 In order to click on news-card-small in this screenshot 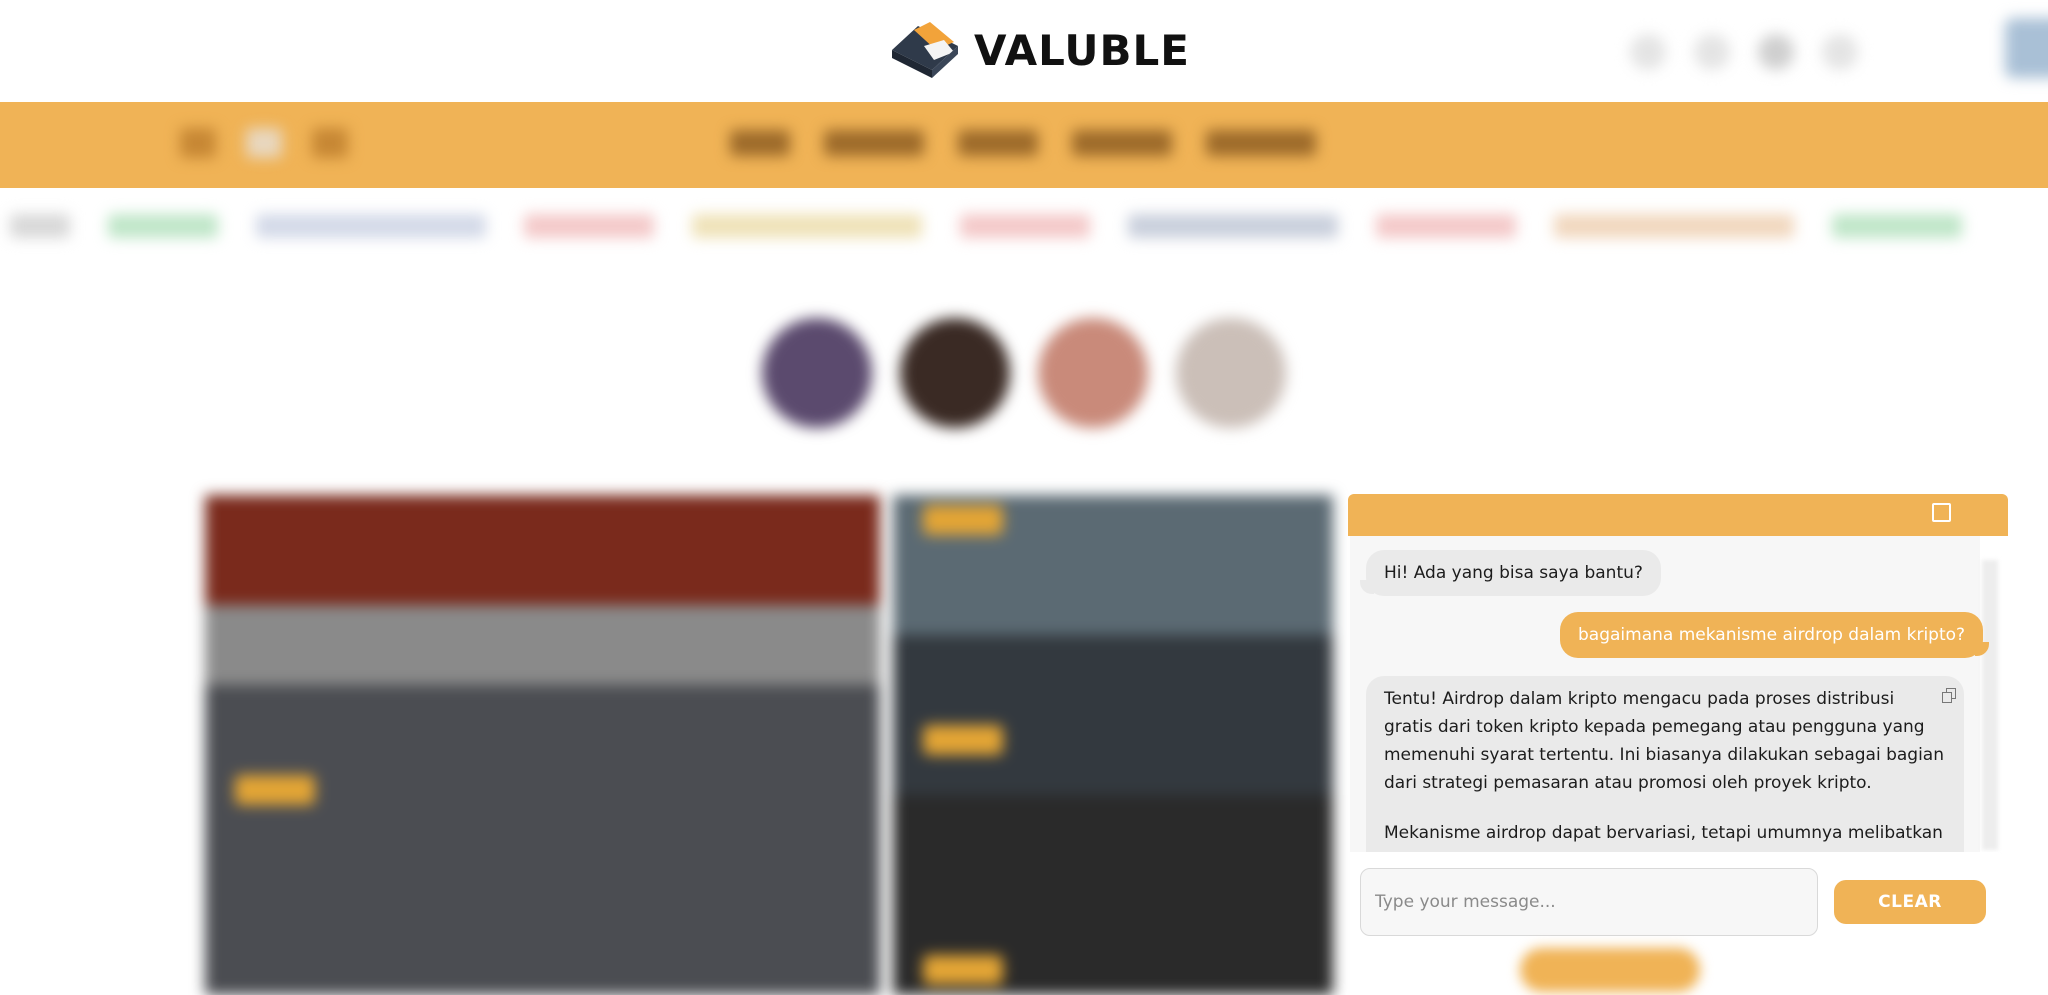, I will do `click(1113, 745)`.